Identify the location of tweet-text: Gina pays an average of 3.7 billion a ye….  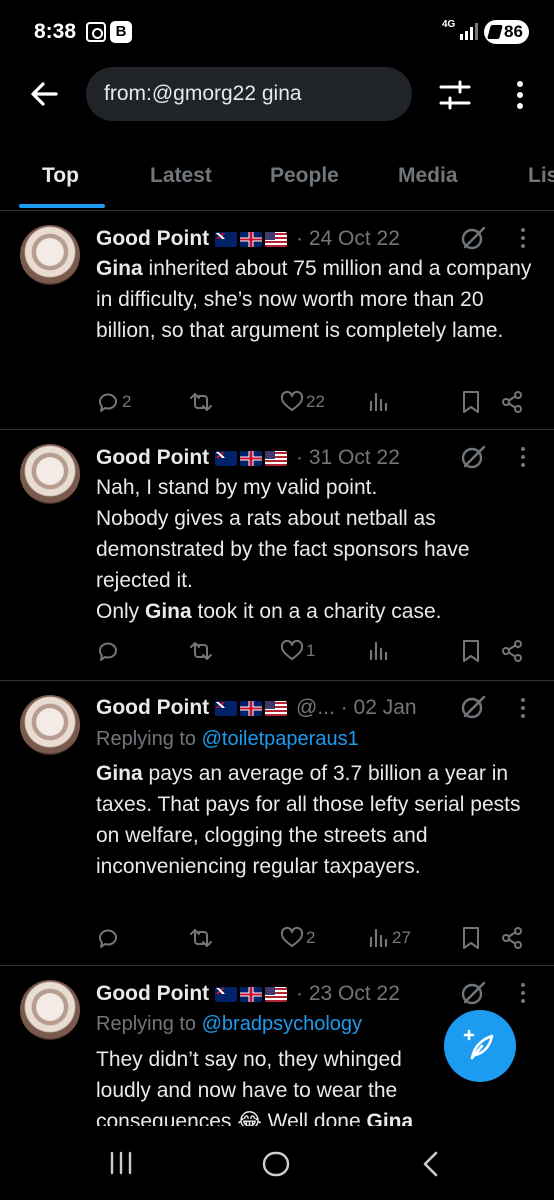
(308, 820).